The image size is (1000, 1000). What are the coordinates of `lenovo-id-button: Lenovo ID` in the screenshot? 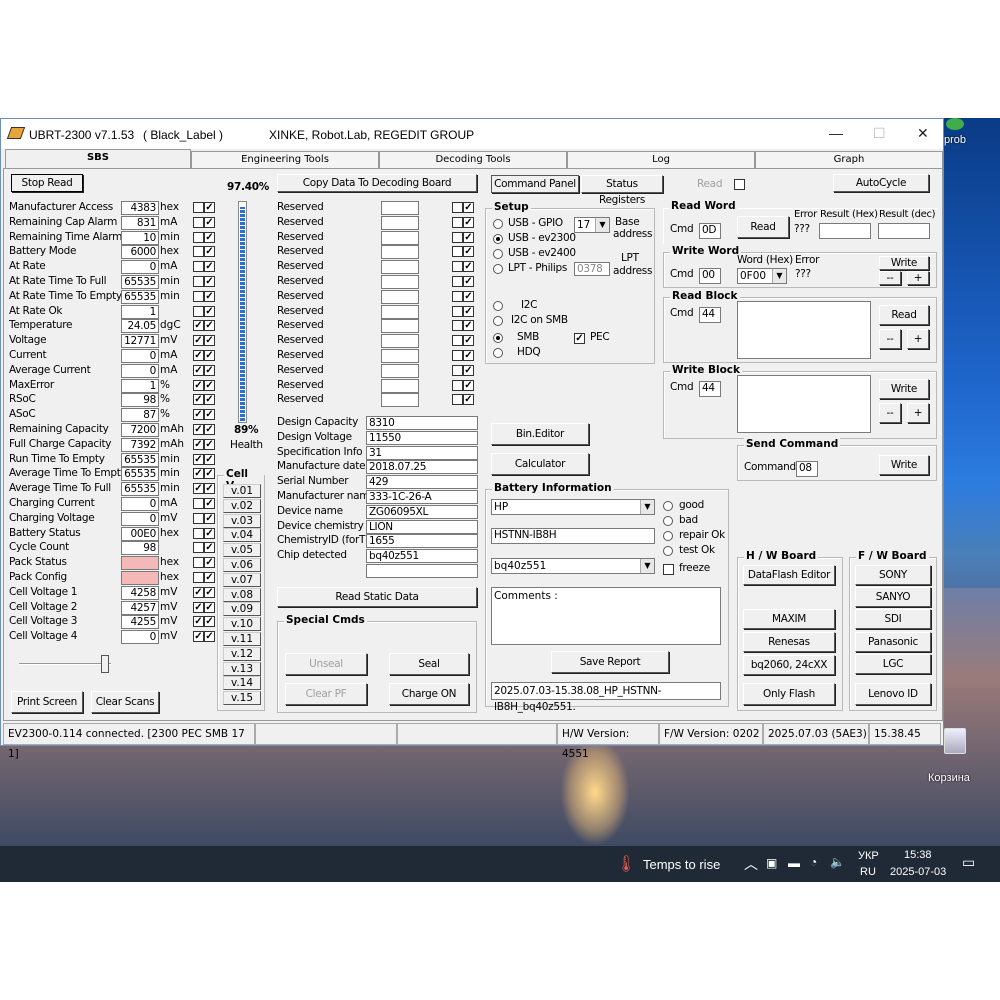 It's located at (893, 694).